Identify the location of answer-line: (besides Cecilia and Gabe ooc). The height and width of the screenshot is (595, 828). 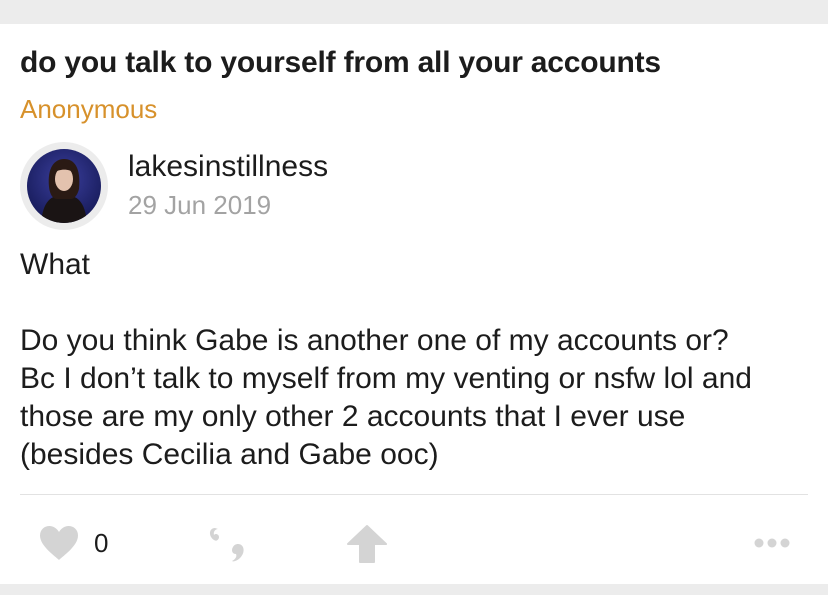
(229, 454).